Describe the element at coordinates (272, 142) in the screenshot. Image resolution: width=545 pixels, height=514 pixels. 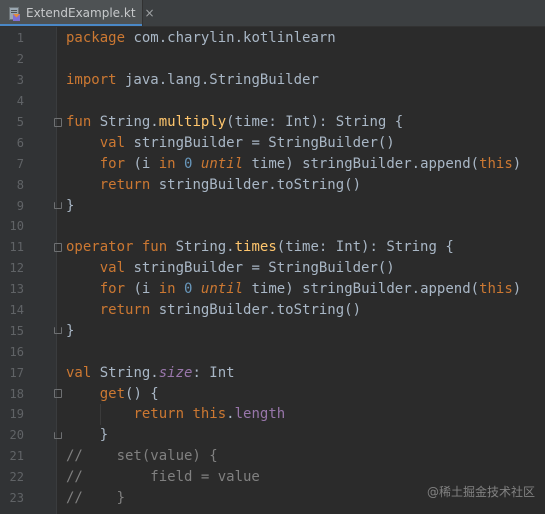
I see `code-line: 6 val stringBuilder = StringBuilder()` at that location.